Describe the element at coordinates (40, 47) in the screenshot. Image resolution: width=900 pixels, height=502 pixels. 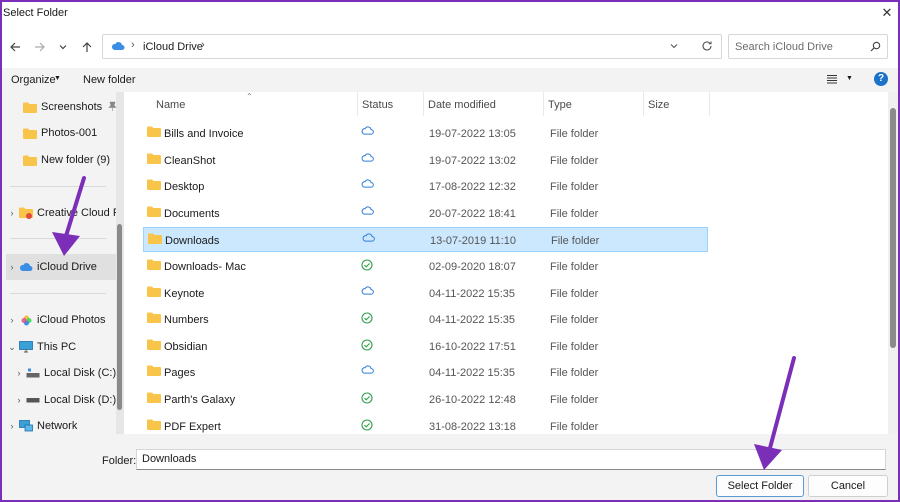
I see `forward-icon` at that location.